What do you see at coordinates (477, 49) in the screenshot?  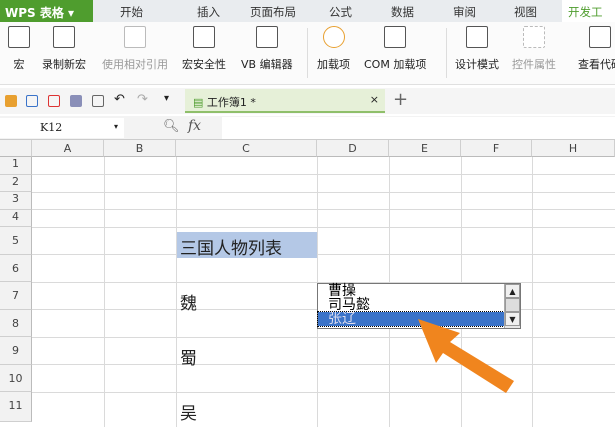 I see `design-mode-button: 设计模式` at bounding box center [477, 49].